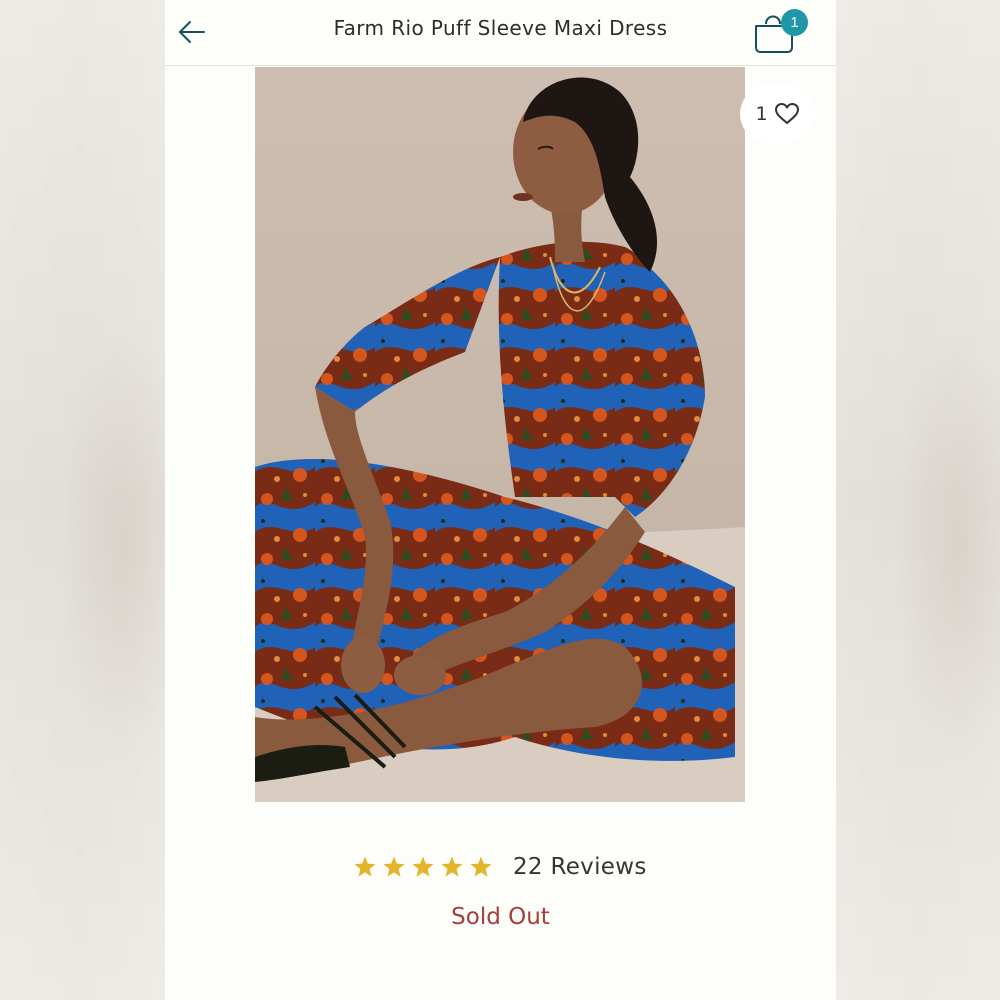 This screenshot has height=1000, width=1000. Describe the element at coordinates (580, 867) in the screenshot. I see `reviews-link: 22 Reviews` at that location.